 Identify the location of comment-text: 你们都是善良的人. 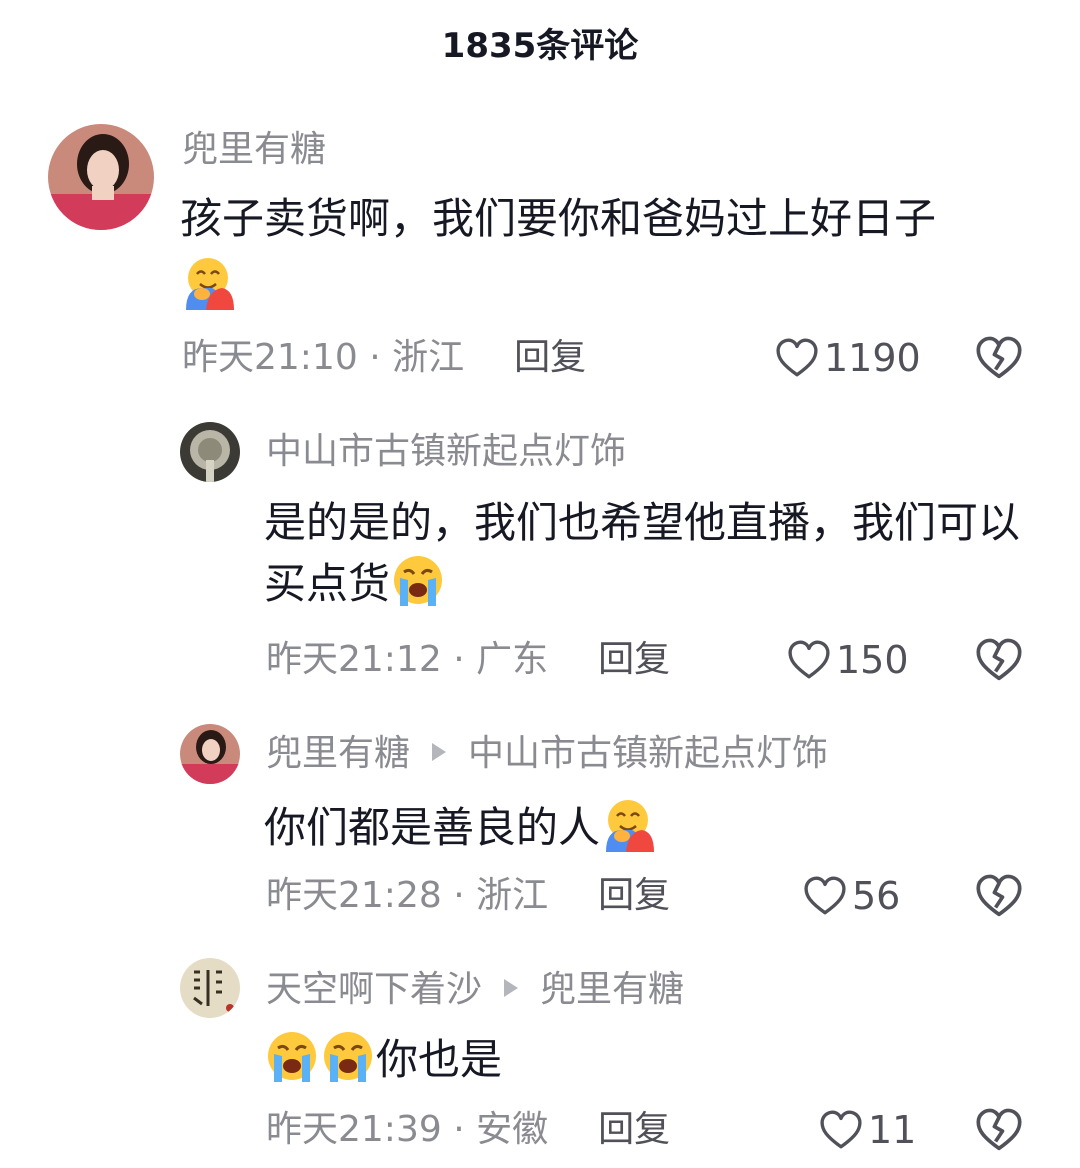
(649, 826).